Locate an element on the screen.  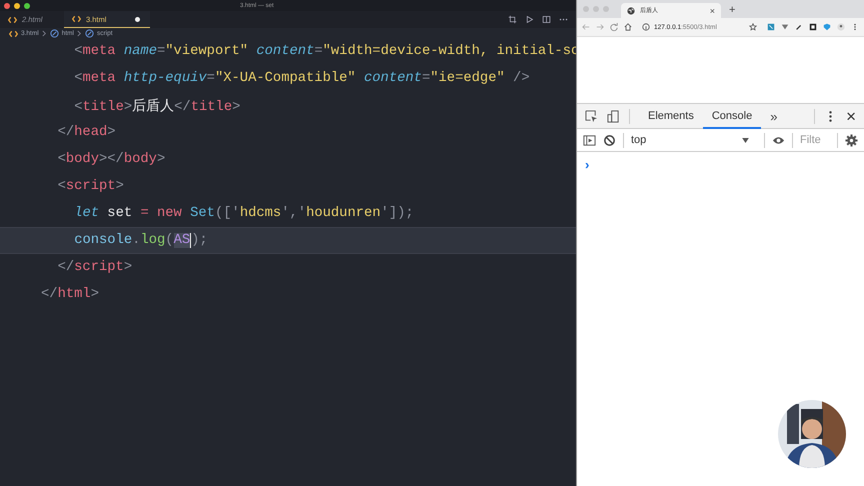
reload-icon is located at coordinates (614, 27).